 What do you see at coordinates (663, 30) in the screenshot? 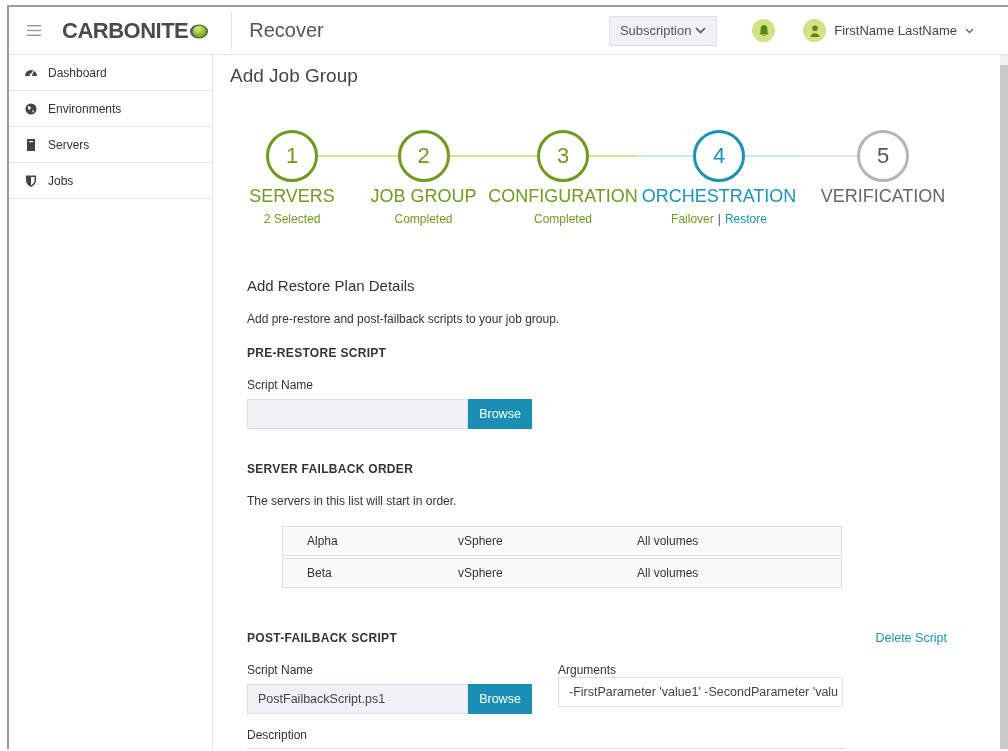
I see `subscription-button: Subscription` at bounding box center [663, 30].